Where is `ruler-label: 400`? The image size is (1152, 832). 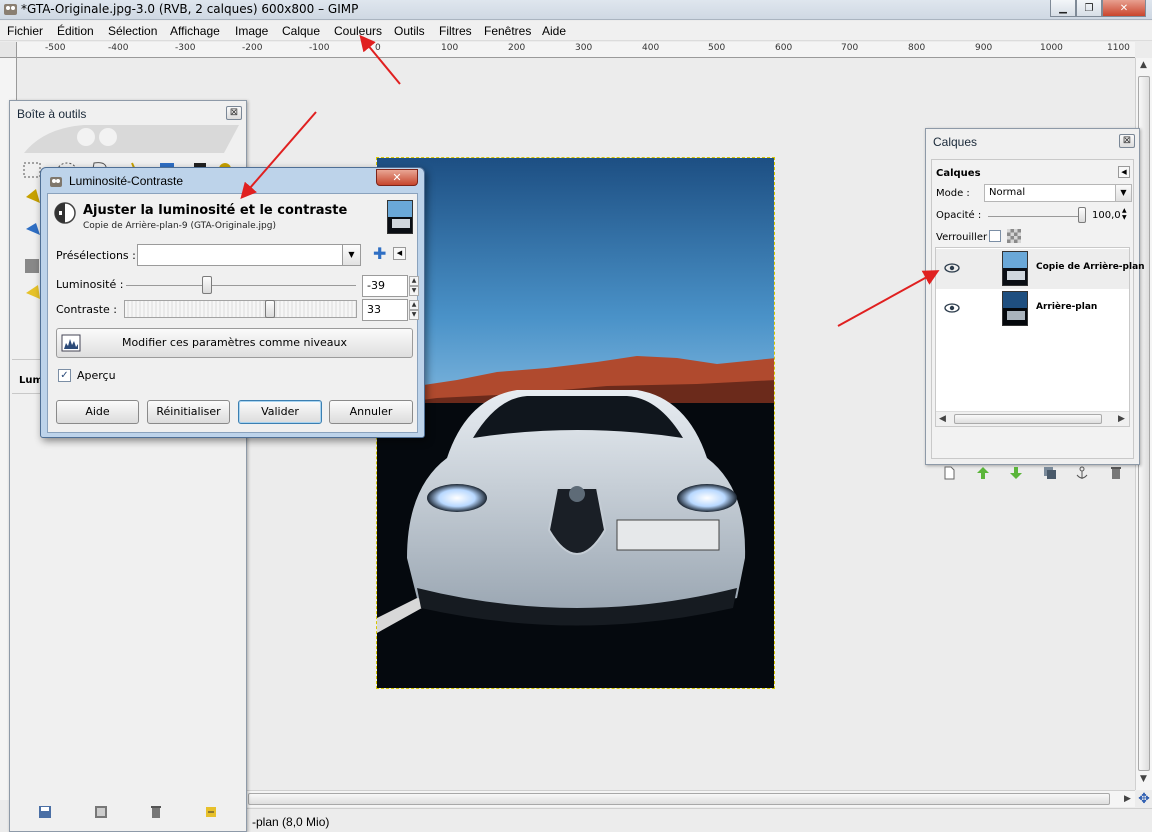
ruler-label: 400 is located at coordinates (651, 48).